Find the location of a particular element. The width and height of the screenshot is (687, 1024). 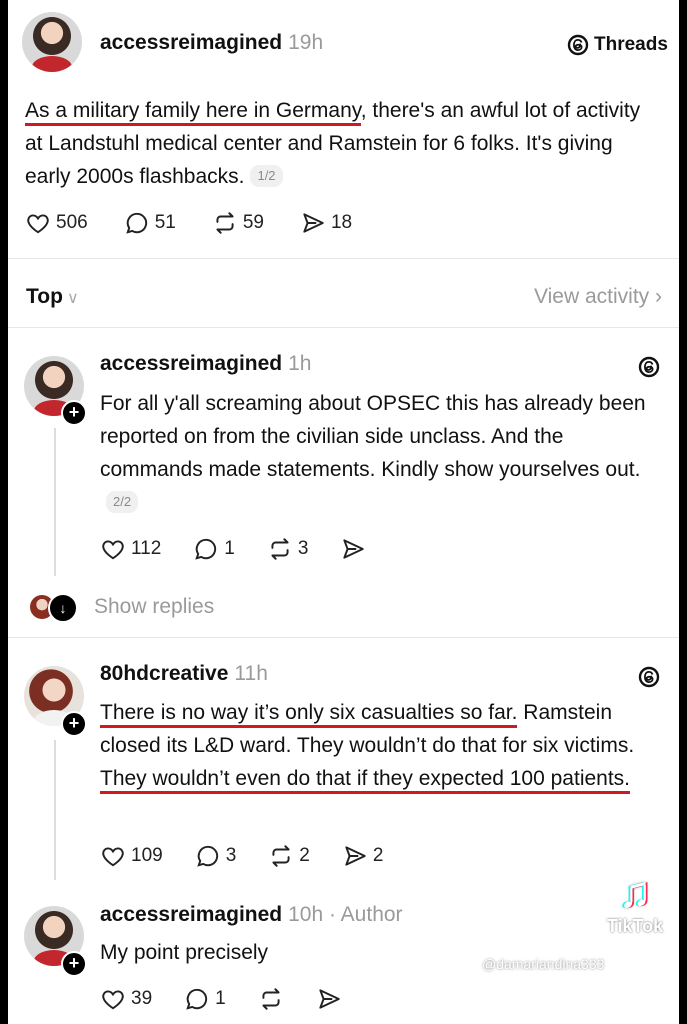

repost-count: 59 is located at coordinates (253, 222).